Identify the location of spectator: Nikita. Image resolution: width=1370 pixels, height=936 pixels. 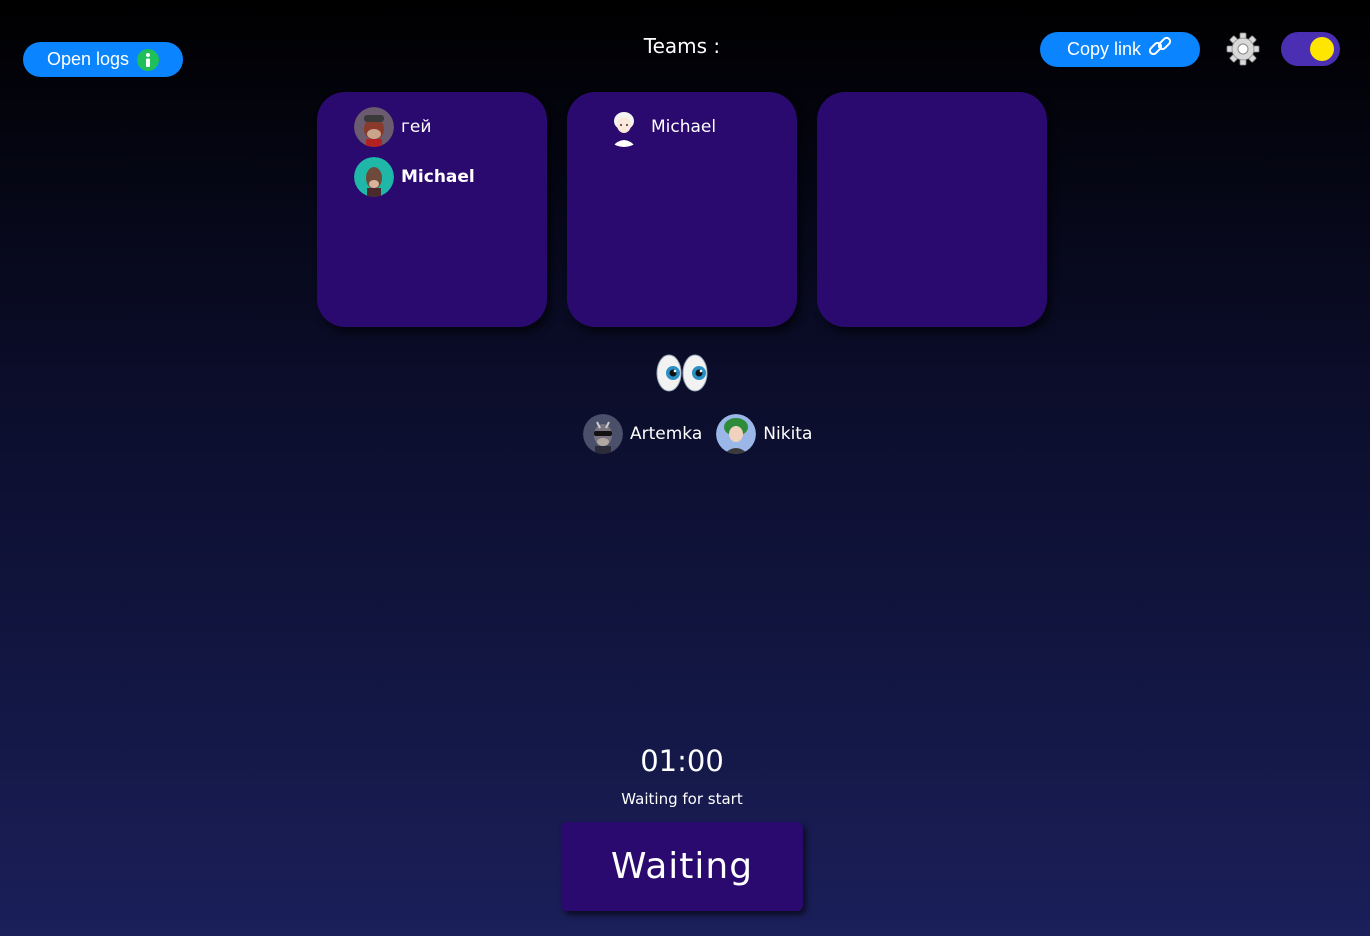
(764, 434).